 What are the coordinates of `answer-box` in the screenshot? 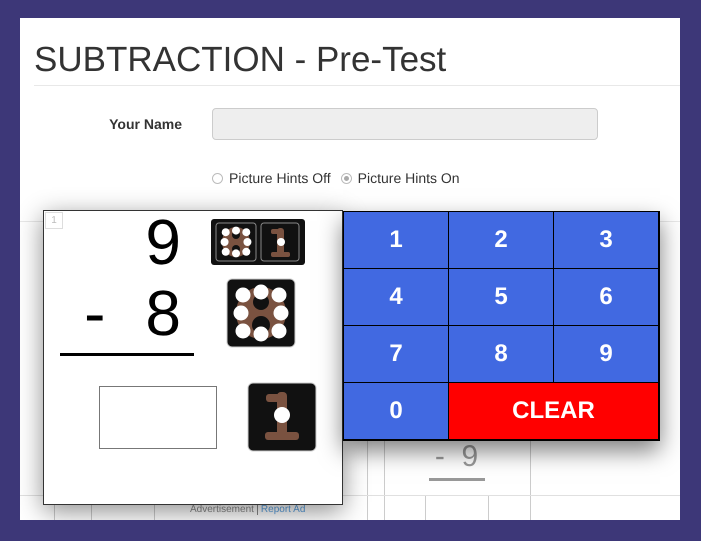 It's located at (158, 417).